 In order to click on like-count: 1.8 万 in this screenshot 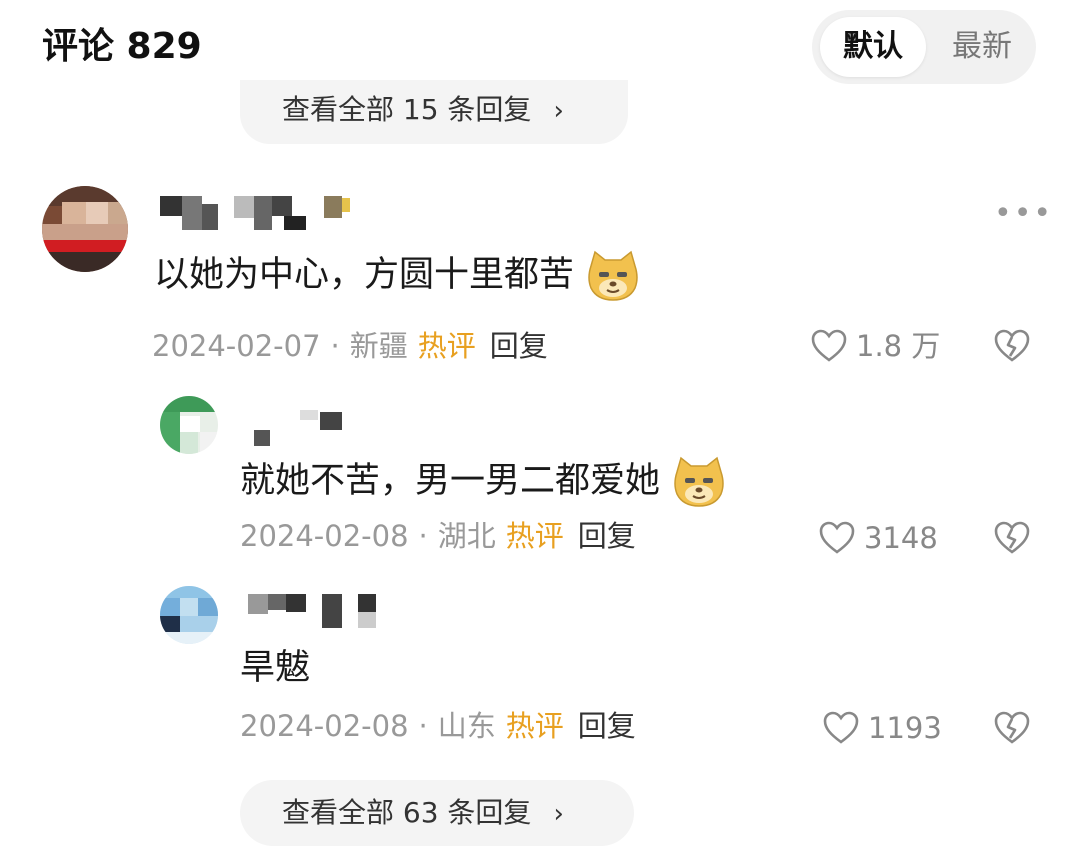, I will do `click(898, 346)`.